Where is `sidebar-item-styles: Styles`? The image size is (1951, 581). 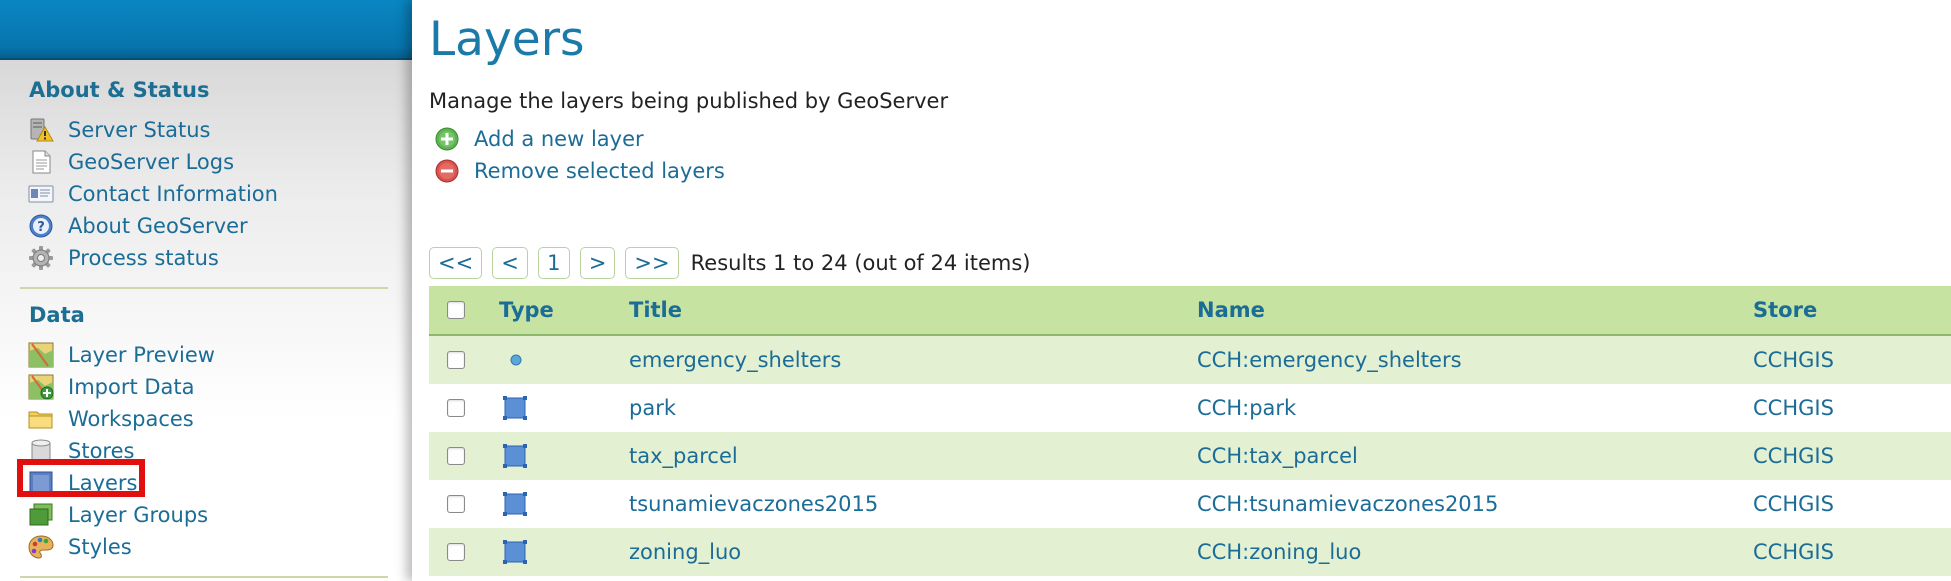 sidebar-item-styles: Styles is located at coordinates (80, 547).